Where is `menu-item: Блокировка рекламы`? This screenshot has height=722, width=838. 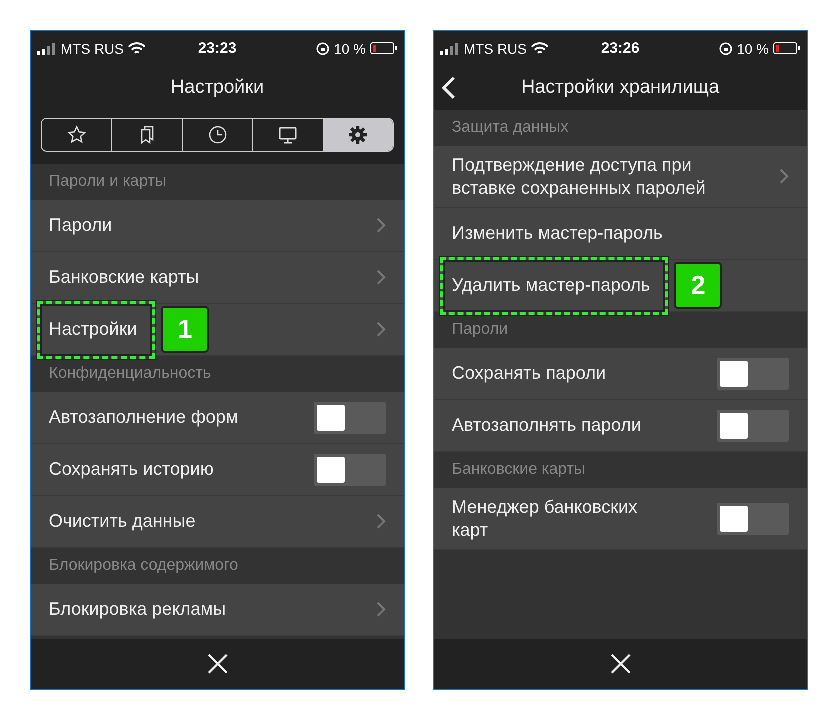 menu-item: Блокировка рекламы is located at coordinates (217, 610).